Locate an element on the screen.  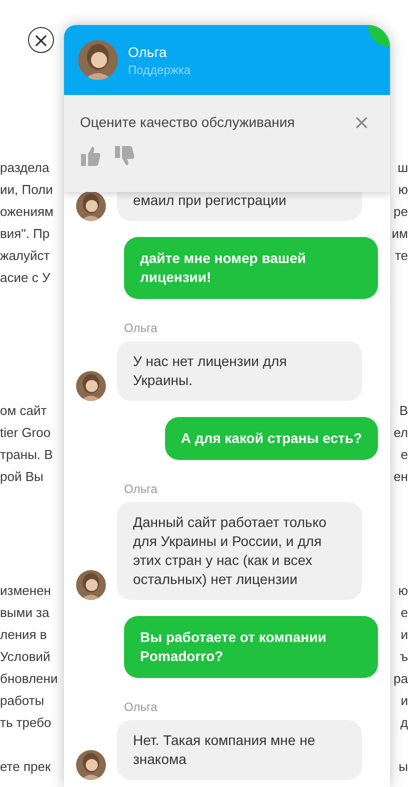
message-bubble: А для какой страны есть? is located at coordinates (271, 438).